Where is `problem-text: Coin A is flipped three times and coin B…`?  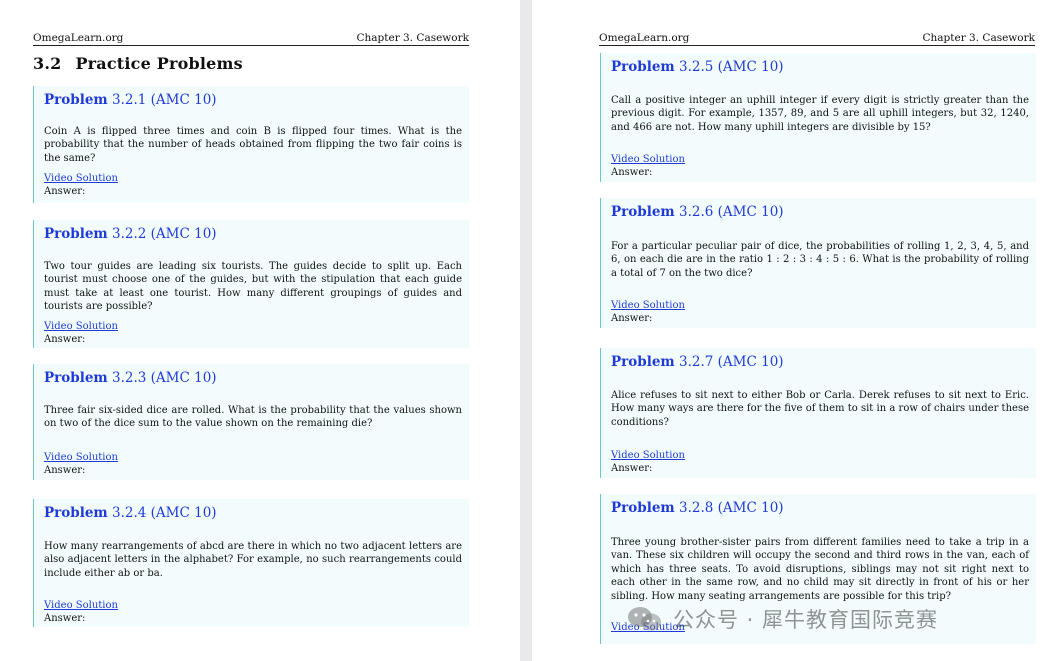 problem-text: Coin A is flipped three times and coin B… is located at coordinates (253, 145).